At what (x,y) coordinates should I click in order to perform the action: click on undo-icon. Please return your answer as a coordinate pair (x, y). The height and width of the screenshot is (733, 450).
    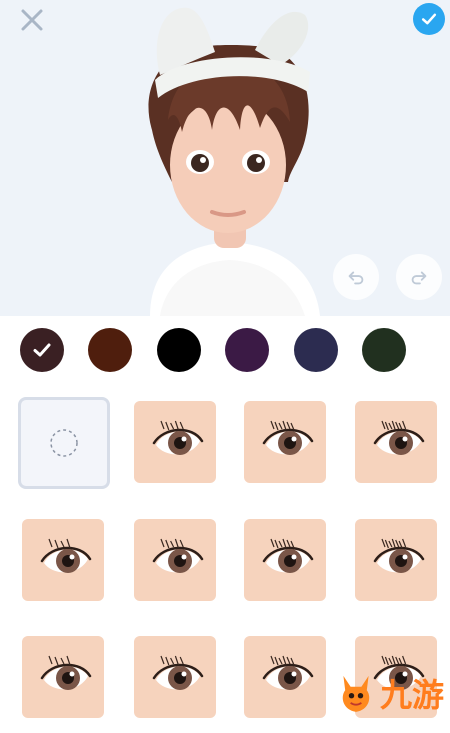
    Looking at the image, I should click on (356, 278).